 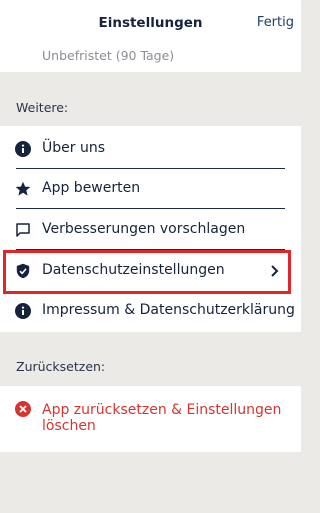 What do you see at coordinates (150, 189) in the screenshot?
I see `list-item-rate-app: App bewerten` at bounding box center [150, 189].